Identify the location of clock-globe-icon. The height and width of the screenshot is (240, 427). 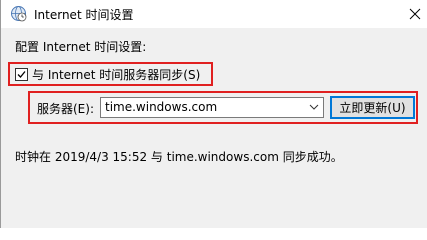
(18, 13).